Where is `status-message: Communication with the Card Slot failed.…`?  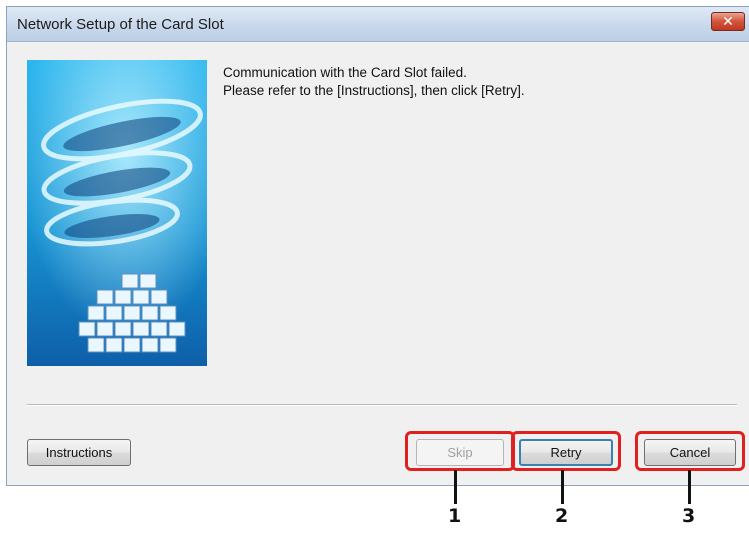 status-message: Communication with the Card Slot failed.… is located at coordinates (374, 82).